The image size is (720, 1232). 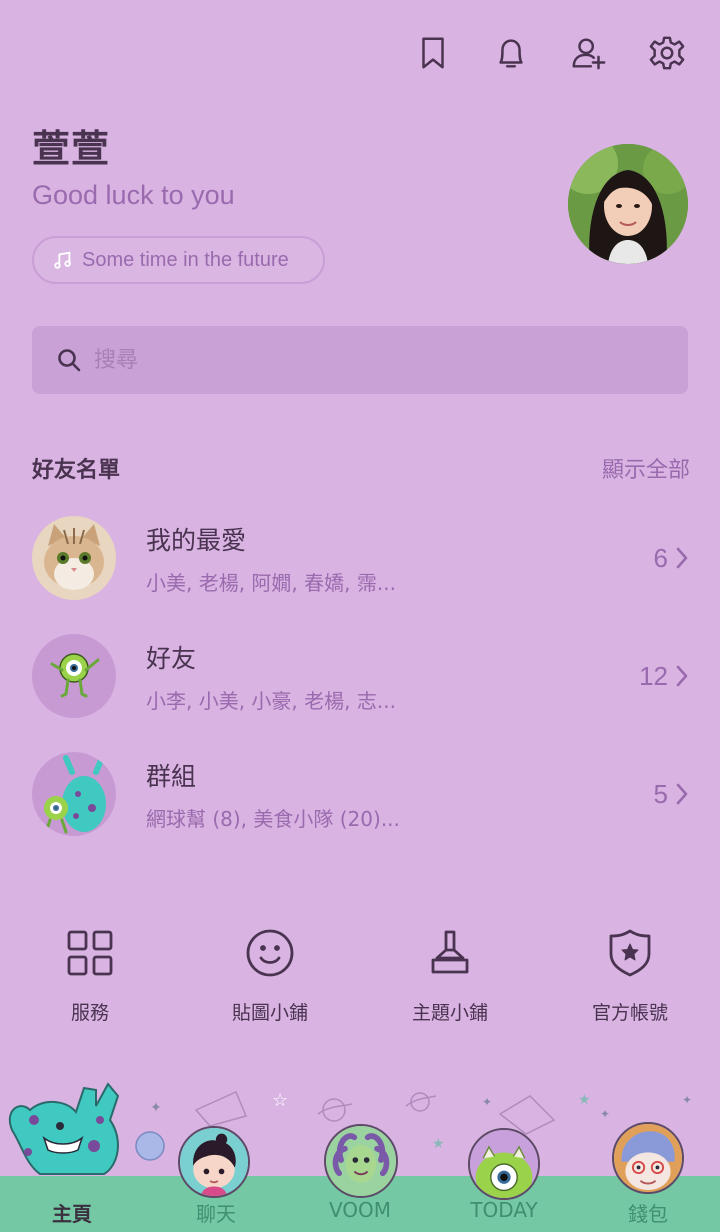 What do you see at coordinates (62, 260) in the screenshot?
I see `music-note-icon` at bounding box center [62, 260].